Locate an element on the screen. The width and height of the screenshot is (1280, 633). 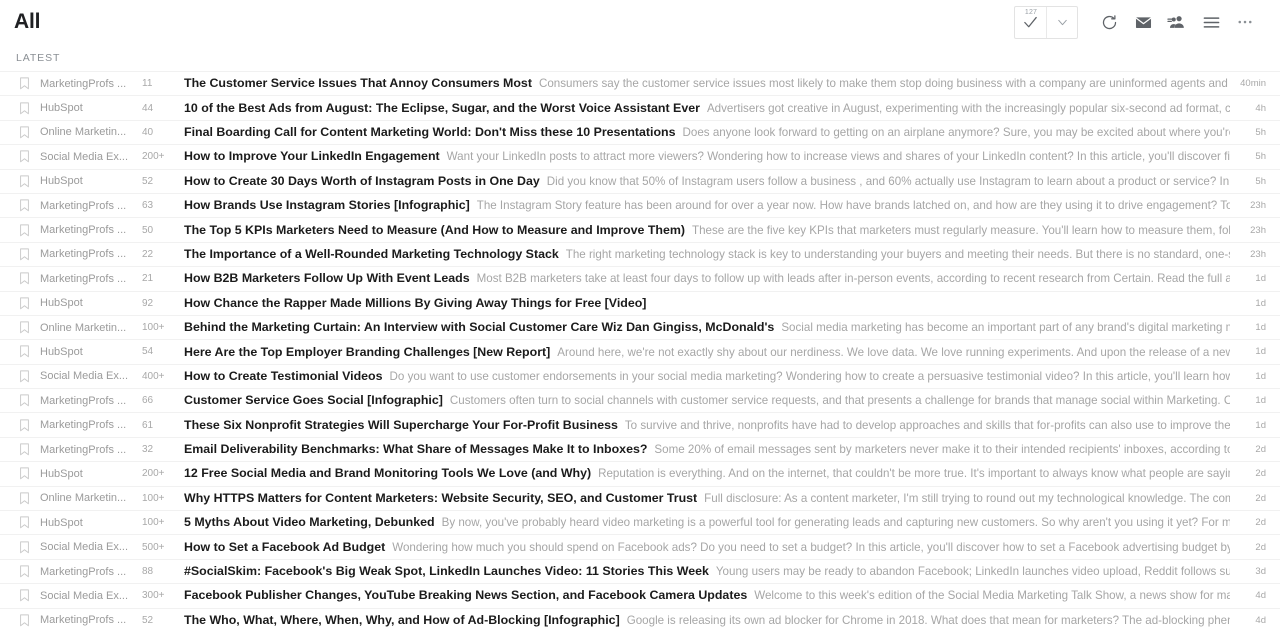
more-options-button is located at coordinates (1245, 22).